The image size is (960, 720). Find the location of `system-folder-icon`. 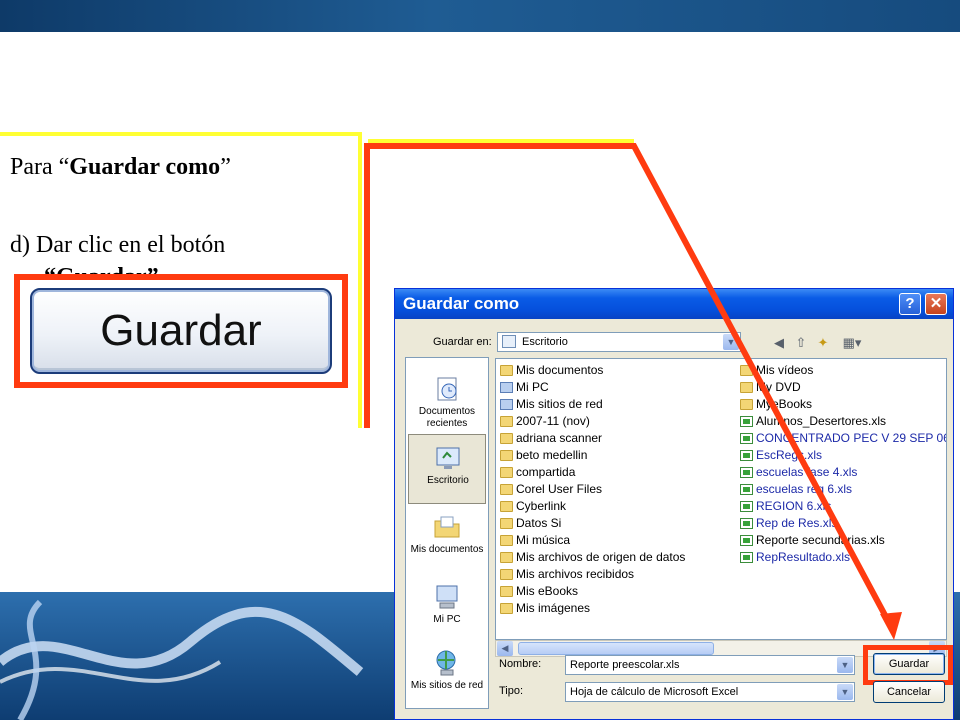

system-folder-icon is located at coordinates (506, 387).